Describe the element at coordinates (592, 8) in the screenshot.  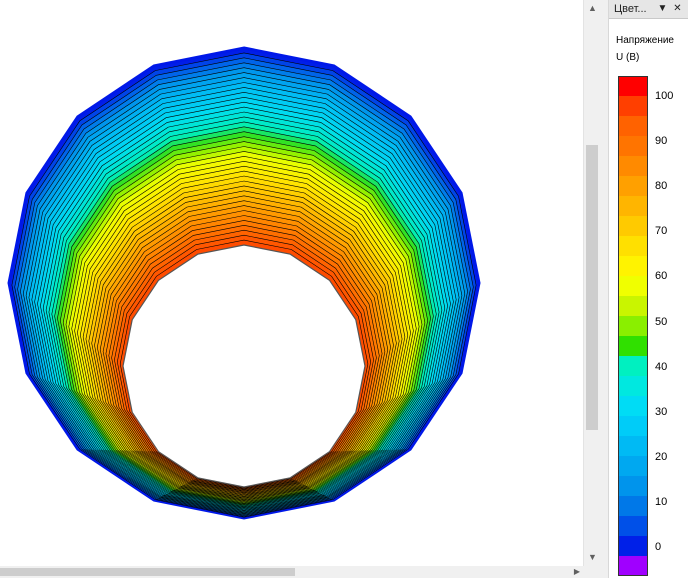
I see `scroll-up-icon: ▲` at that location.